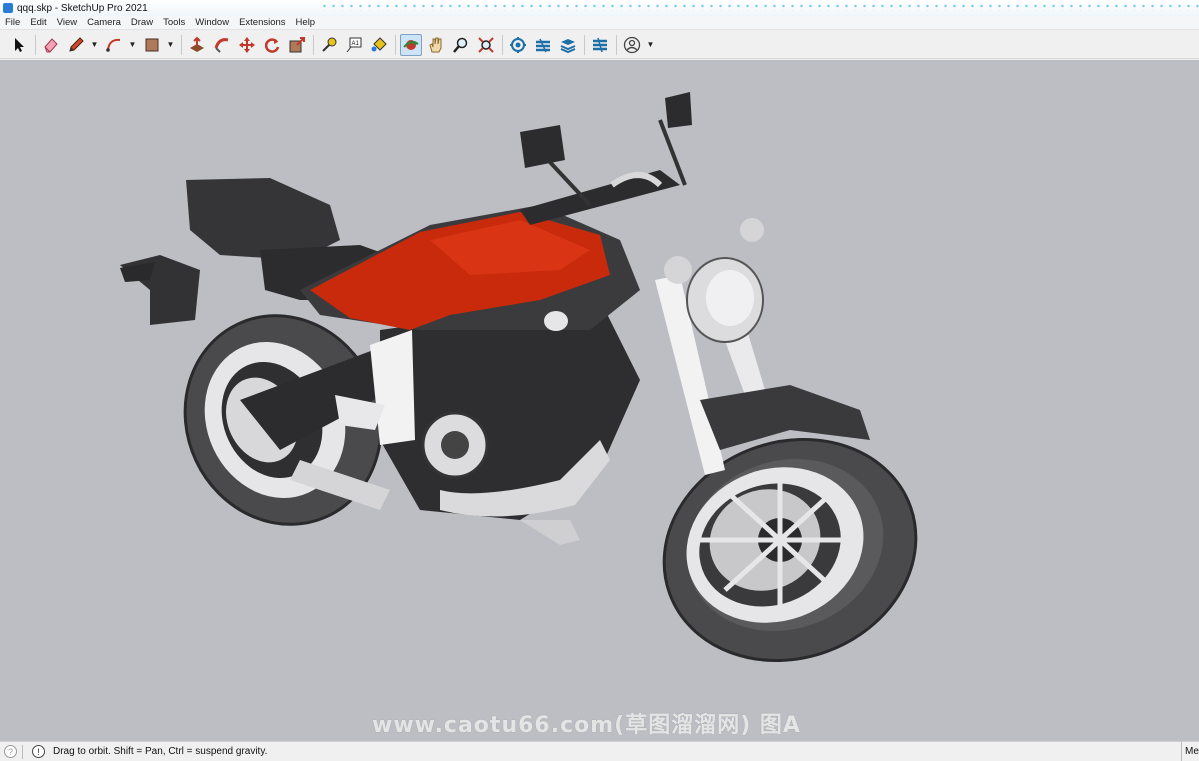 This screenshot has height=761, width=1199. I want to click on warehouse-icon, so click(518, 44).